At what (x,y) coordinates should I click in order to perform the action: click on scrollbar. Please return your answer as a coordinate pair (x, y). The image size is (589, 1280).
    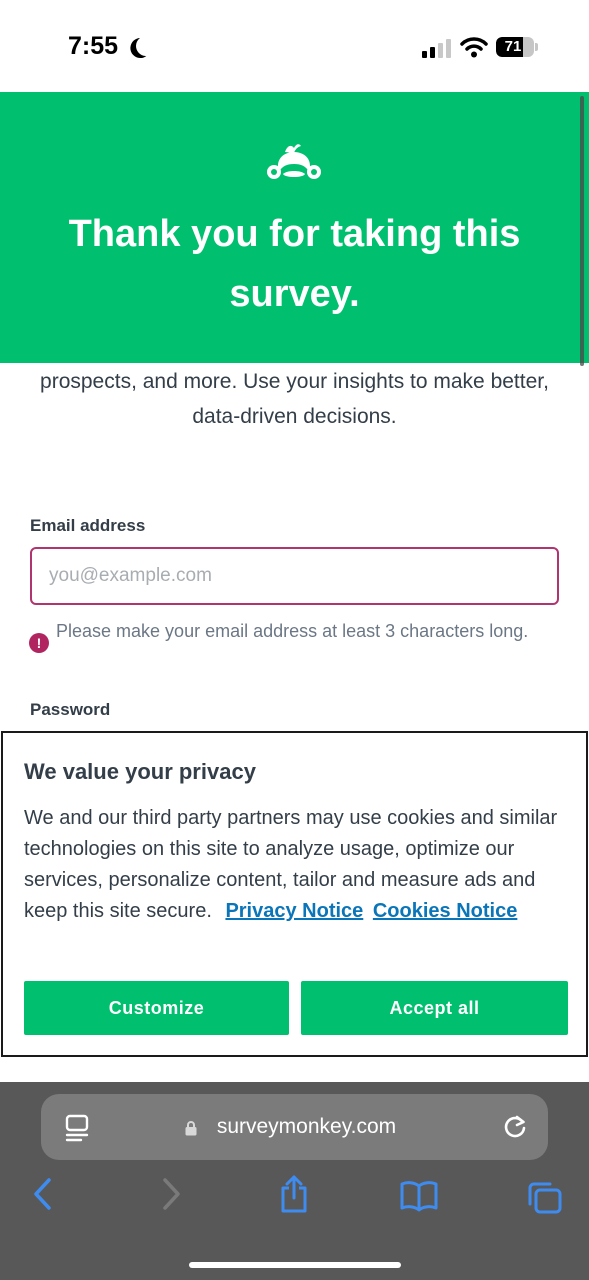
    Looking at the image, I should click on (582, 231).